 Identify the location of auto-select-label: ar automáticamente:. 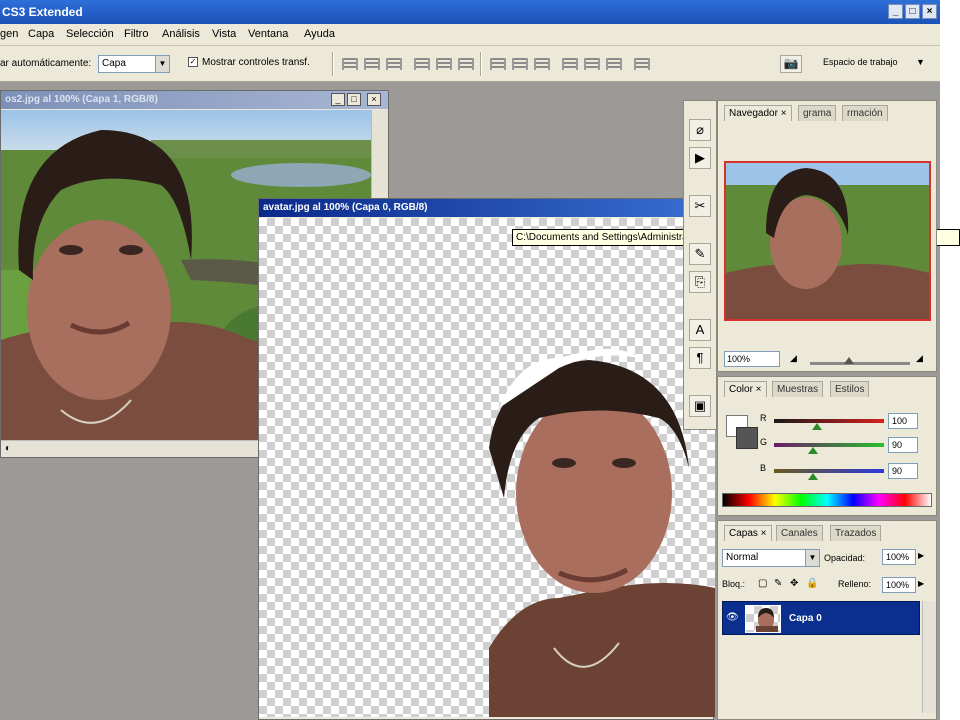
(46, 63).